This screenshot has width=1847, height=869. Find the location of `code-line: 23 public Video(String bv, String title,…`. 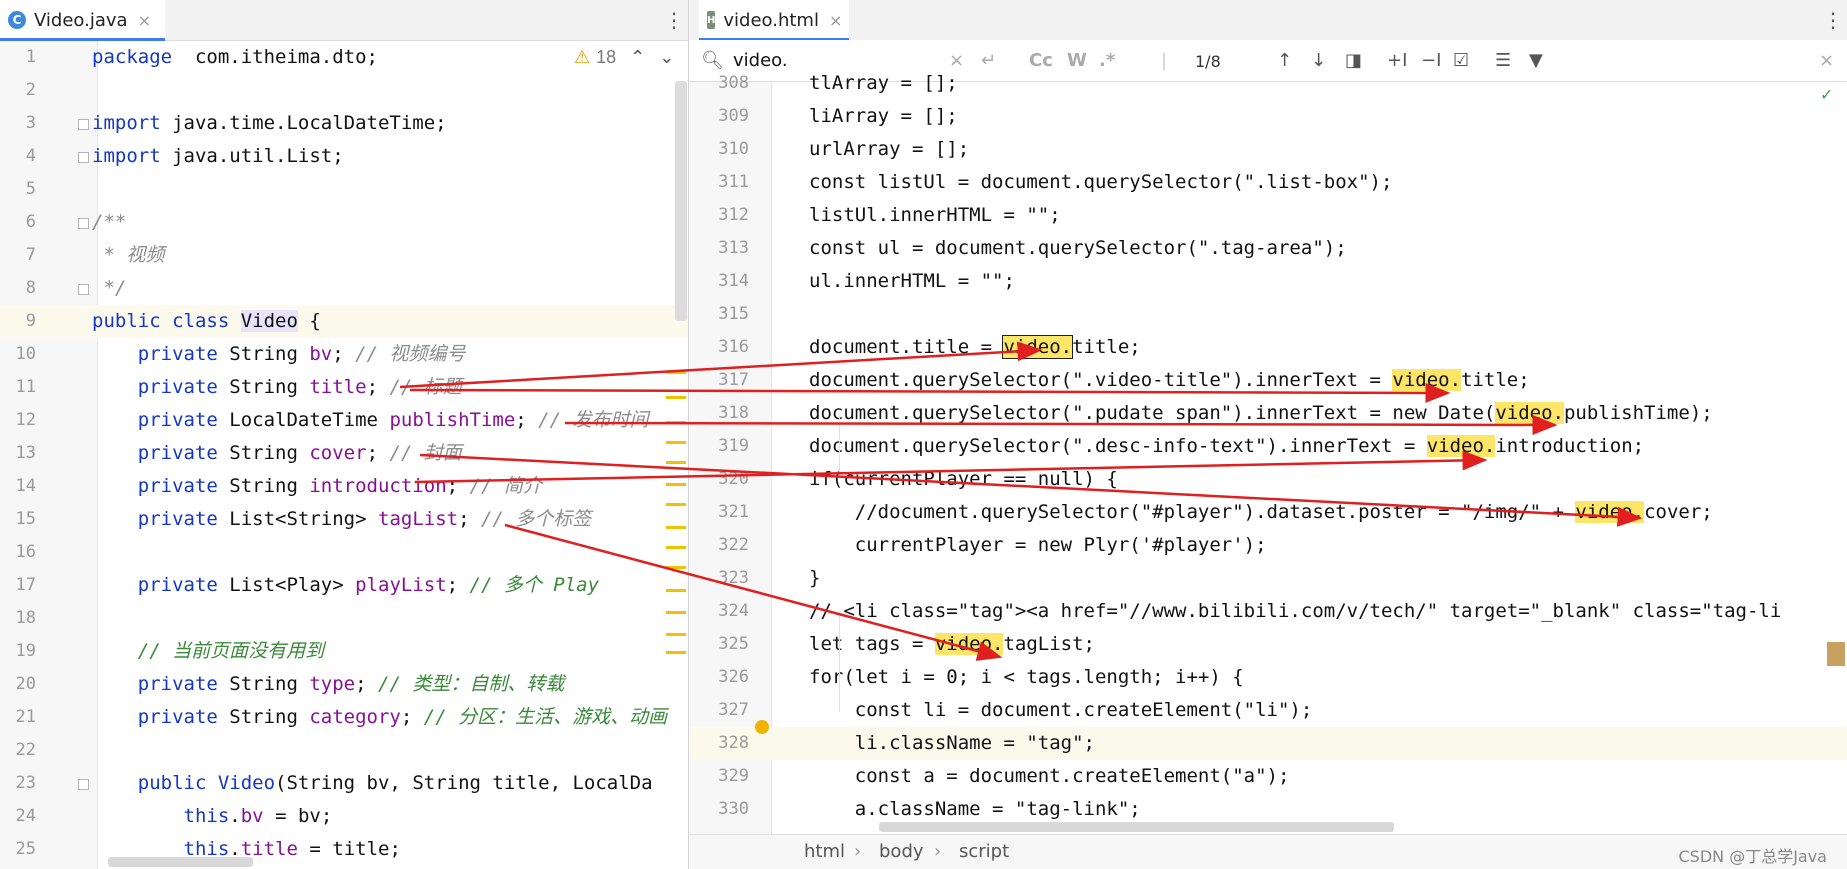

code-line: 23 public Video(String bv, String title,… is located at coordinates (344, 783).